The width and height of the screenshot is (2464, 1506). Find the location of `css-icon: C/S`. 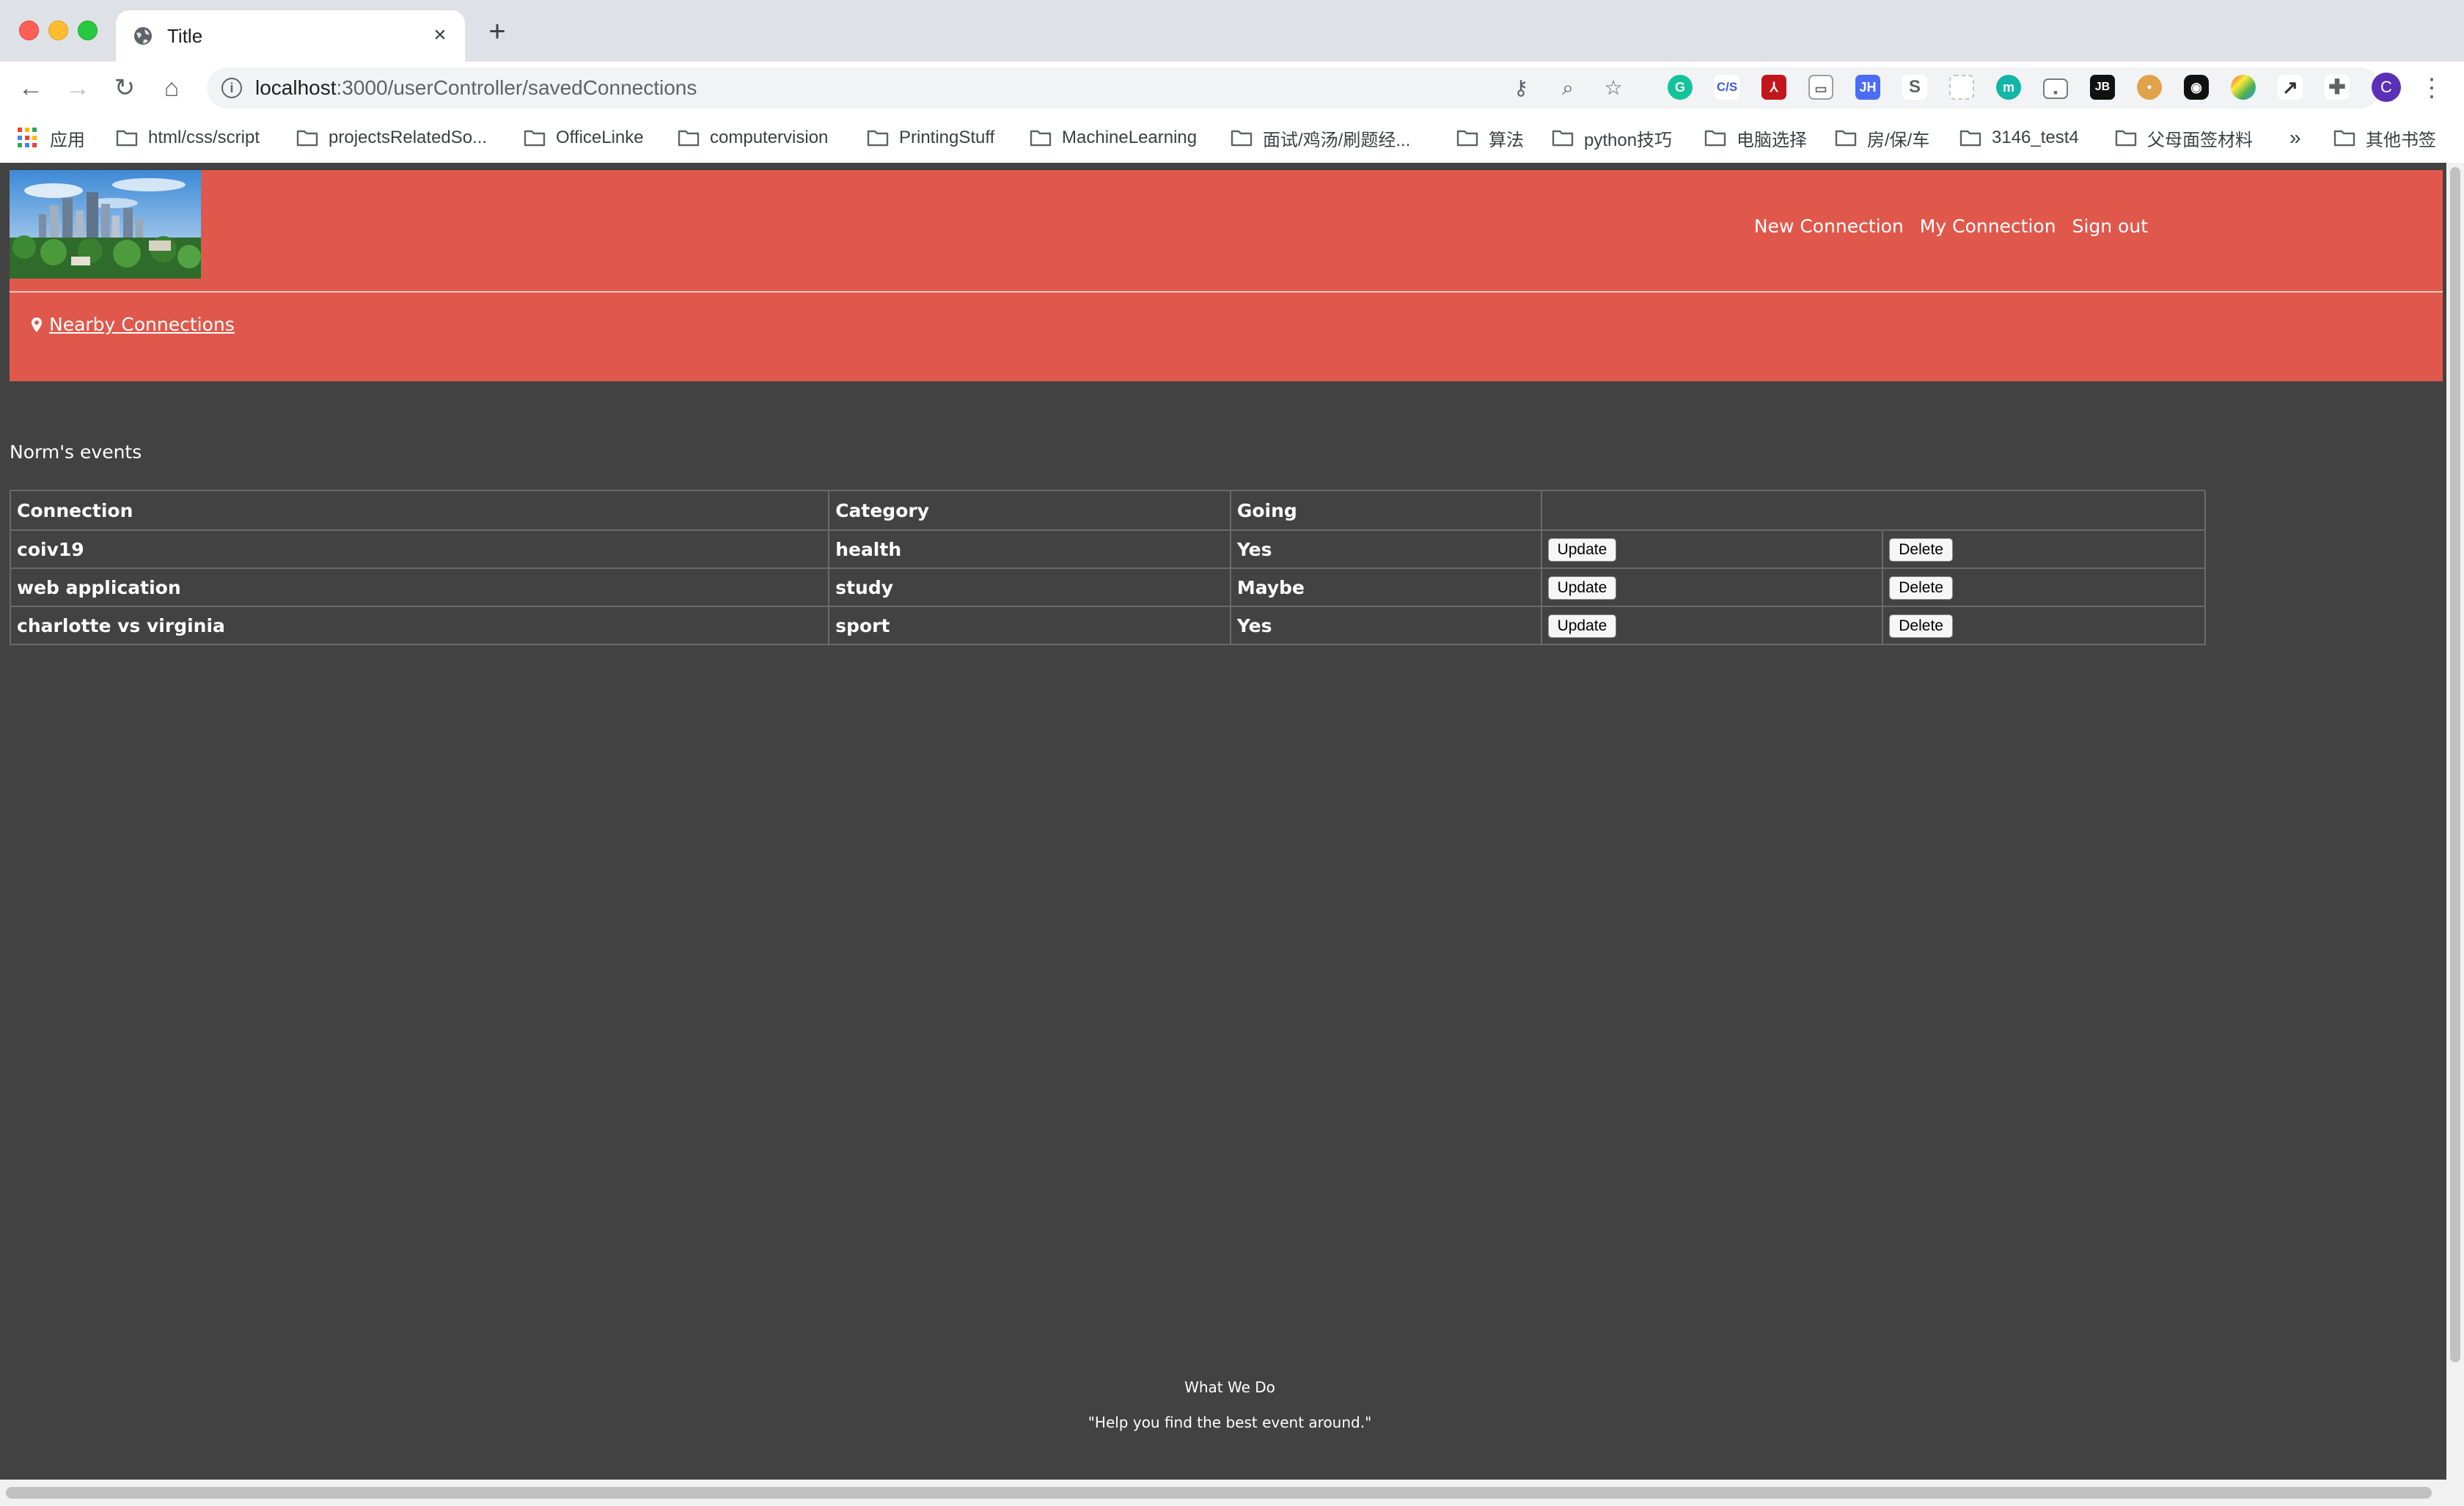

css-icon: C/S is located at coordinates (1727, 87).